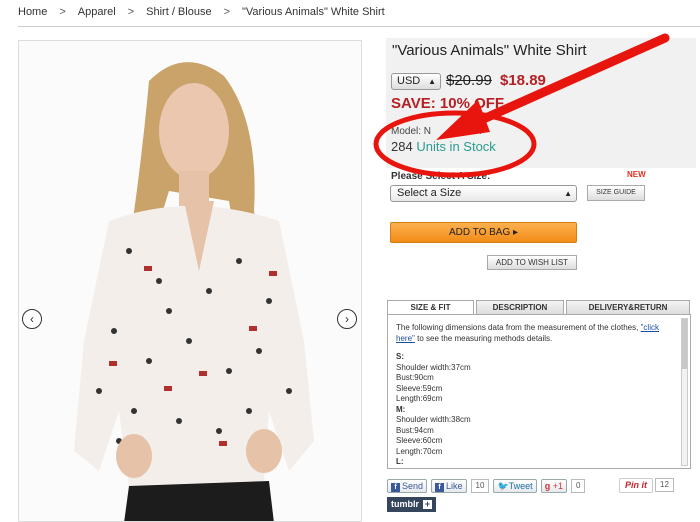 Image resolution: width=700 pixels, height=522 pixels. I want to click on tab-size-fit: SIZE & FIT, so click(430, 307).